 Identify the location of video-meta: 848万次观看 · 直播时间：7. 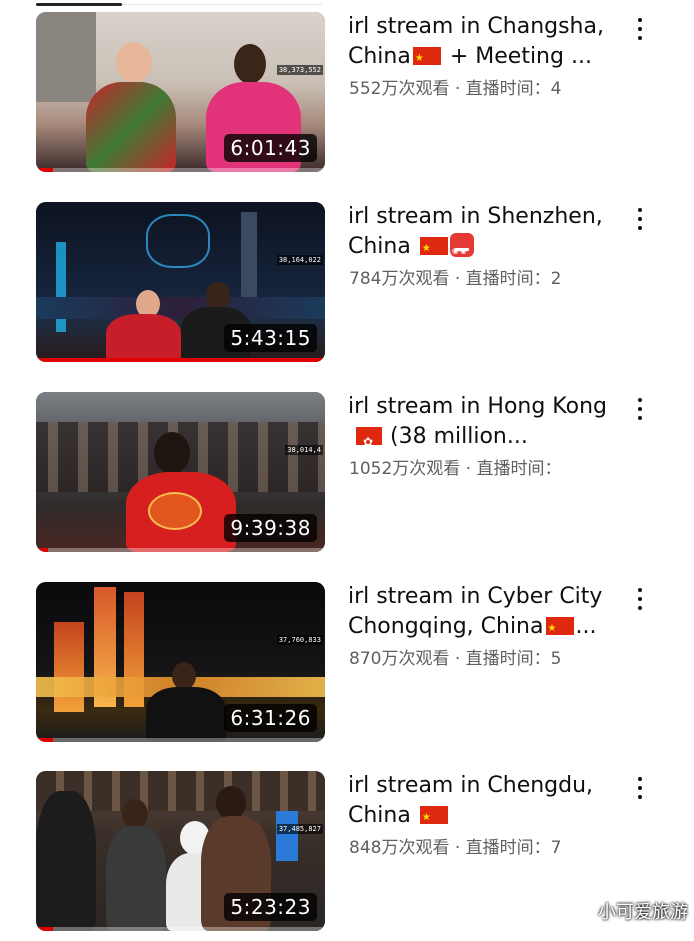
(483, 845).